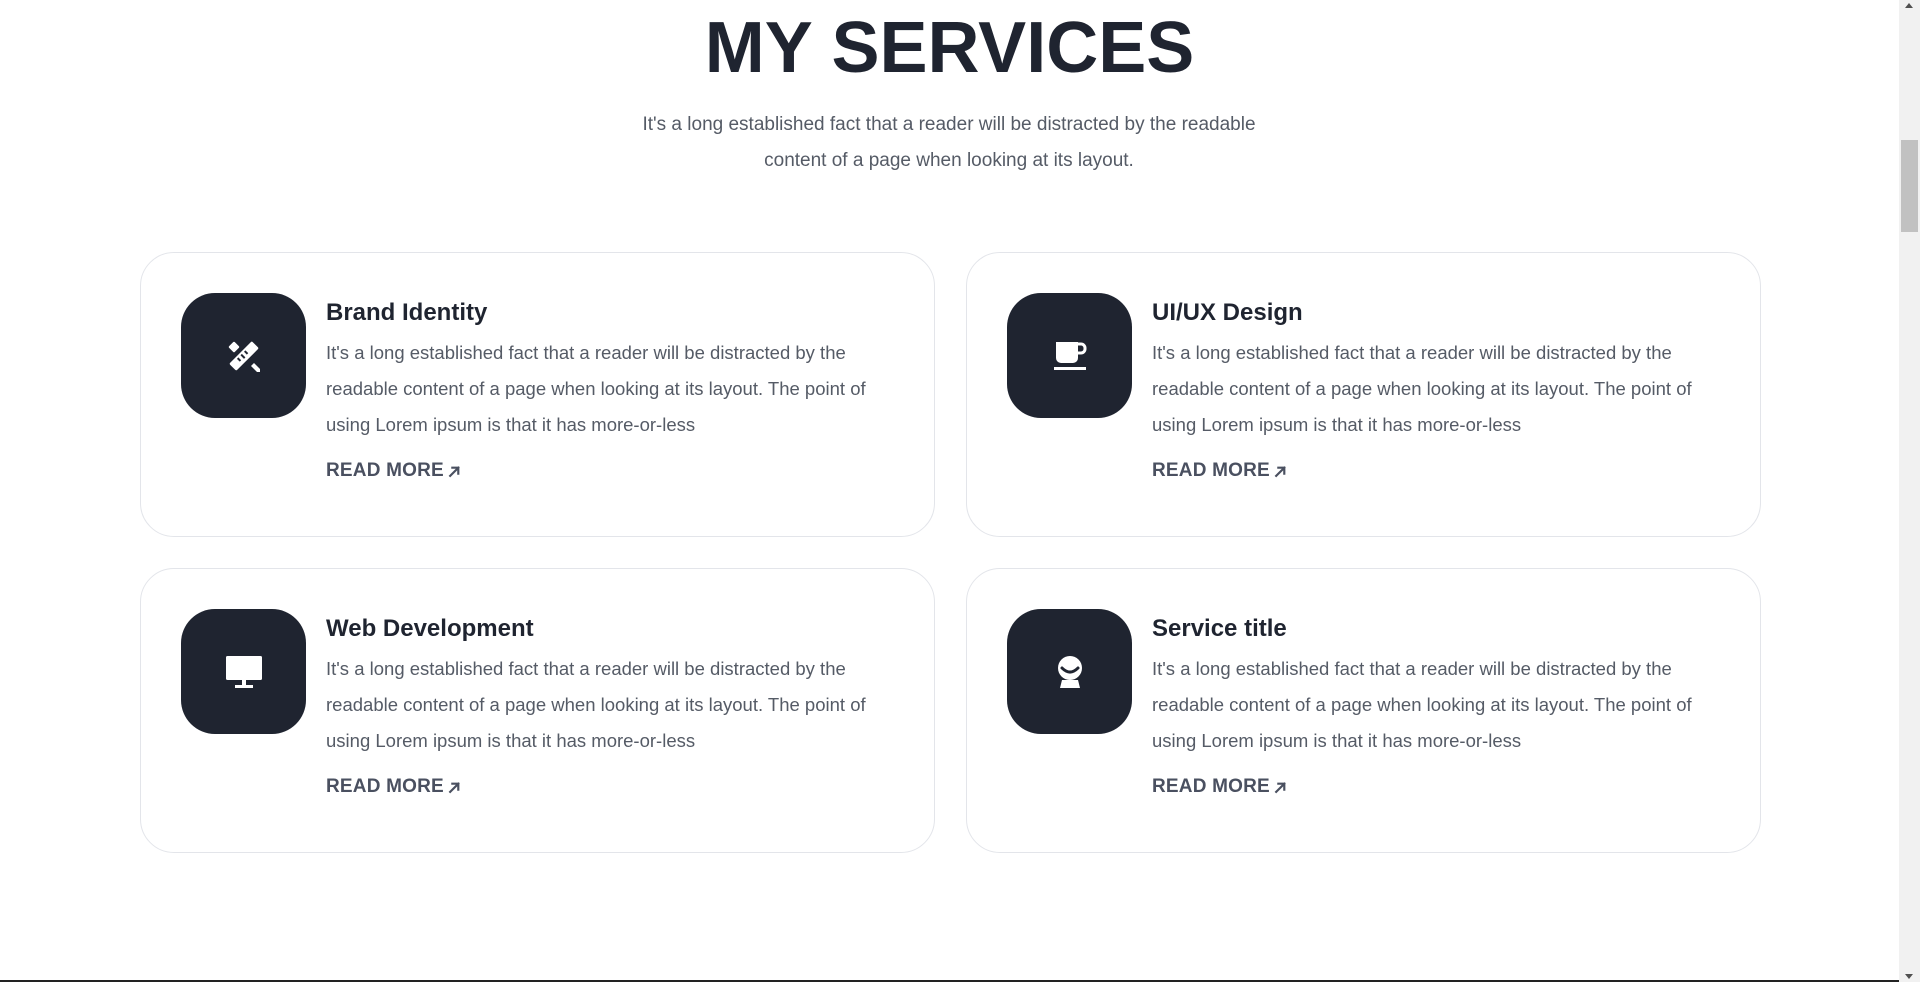 The width and height of the screenshot is (1920, 982). Describe the element at coordinates (1069, 355) in the screenshot. I see `coffee-cup-icon` at that location.